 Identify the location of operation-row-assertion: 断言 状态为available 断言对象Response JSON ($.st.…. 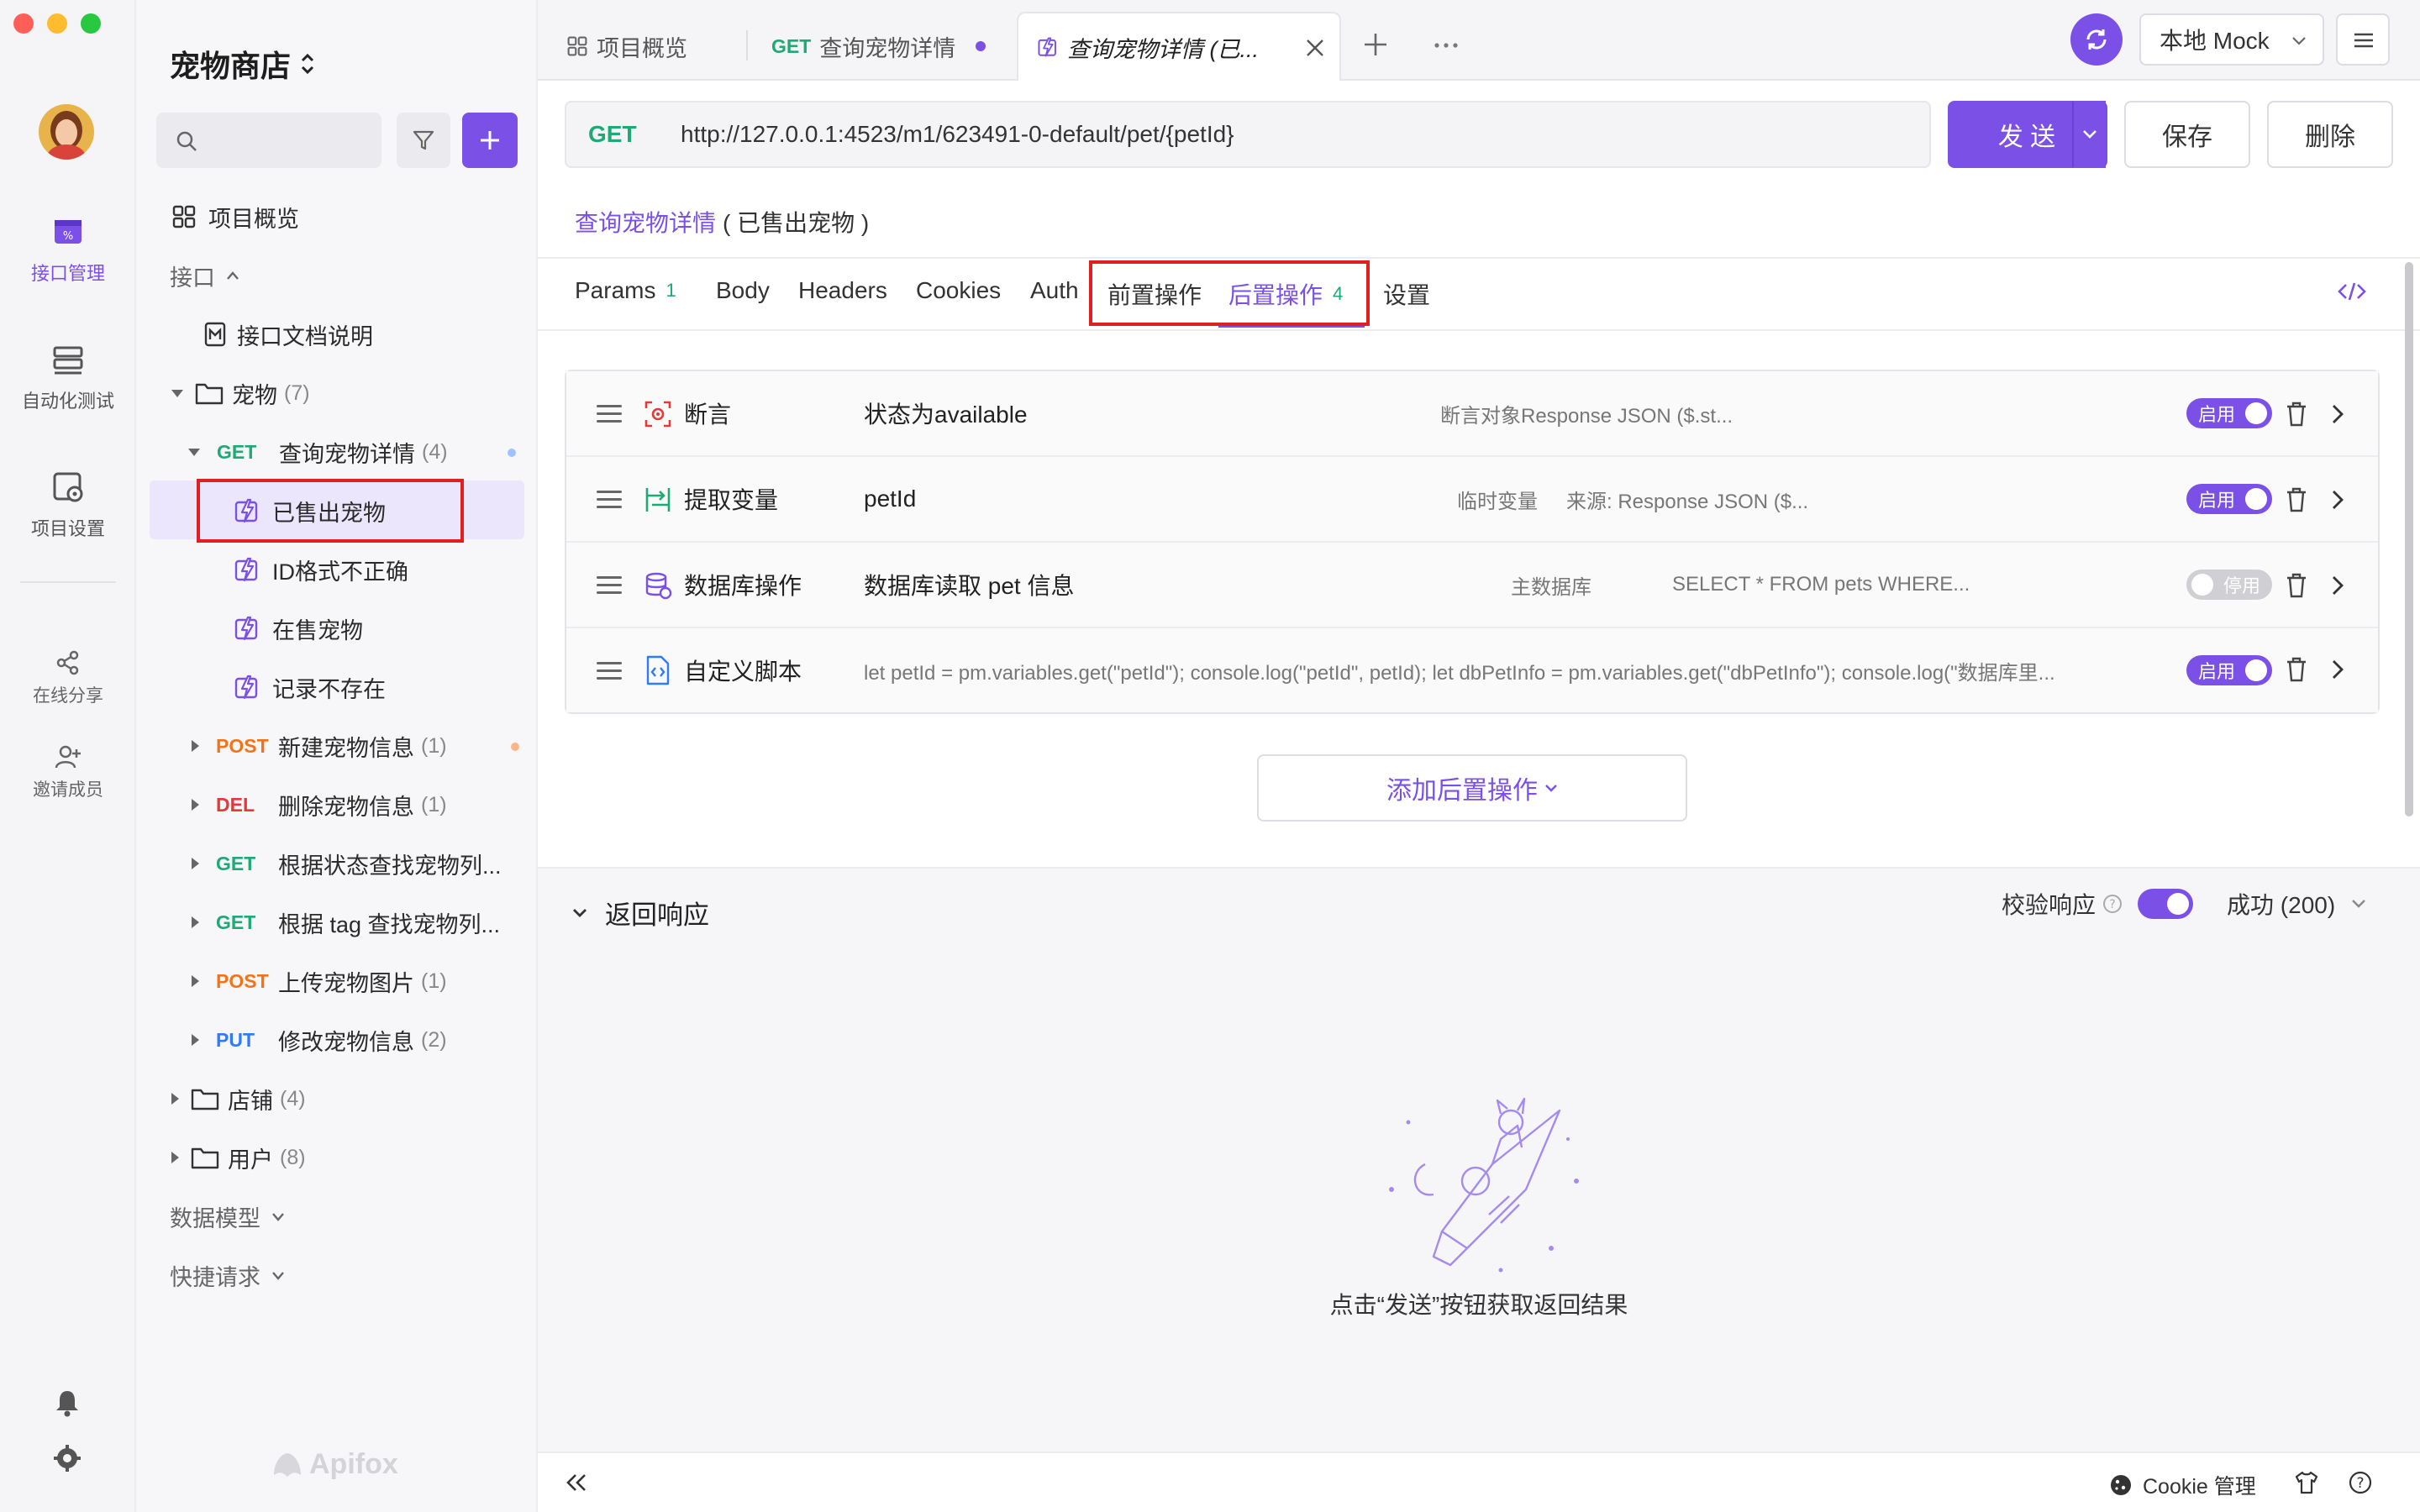
(1472, 414).